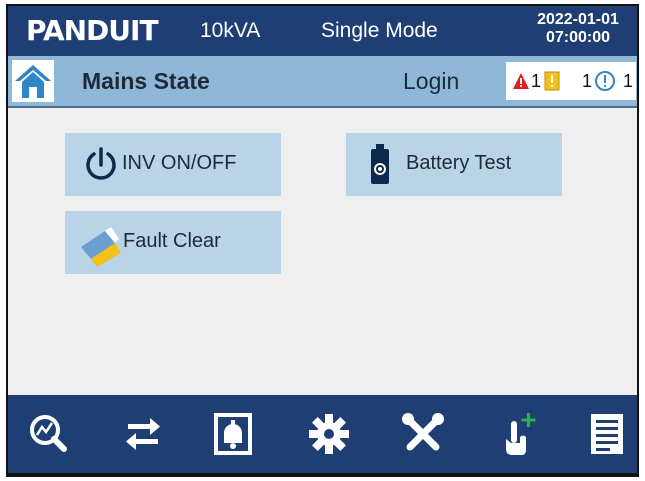  I want to click on system-state: Mains State, so click(146, 81).